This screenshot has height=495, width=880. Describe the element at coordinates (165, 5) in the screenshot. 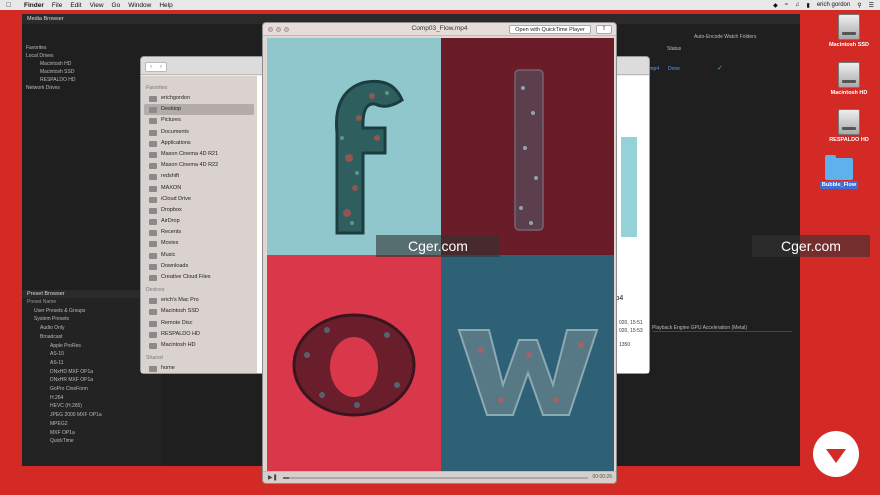

I see `menu-help: Help` at that location.